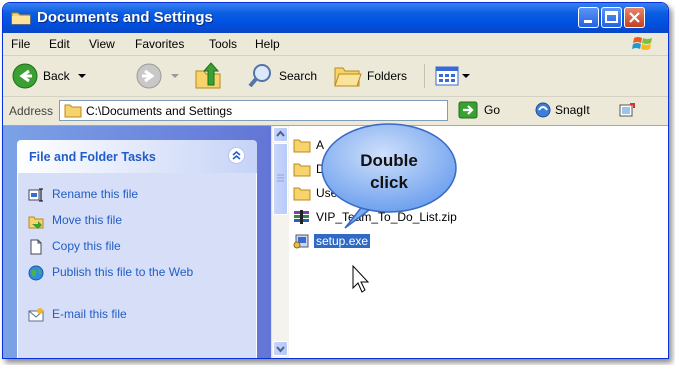 The height and width of the screenshot is (365, 675). What do you see at coordinates (36, 315) in the screenshot?
I see `email-icon` at bounding box center [36, 315].